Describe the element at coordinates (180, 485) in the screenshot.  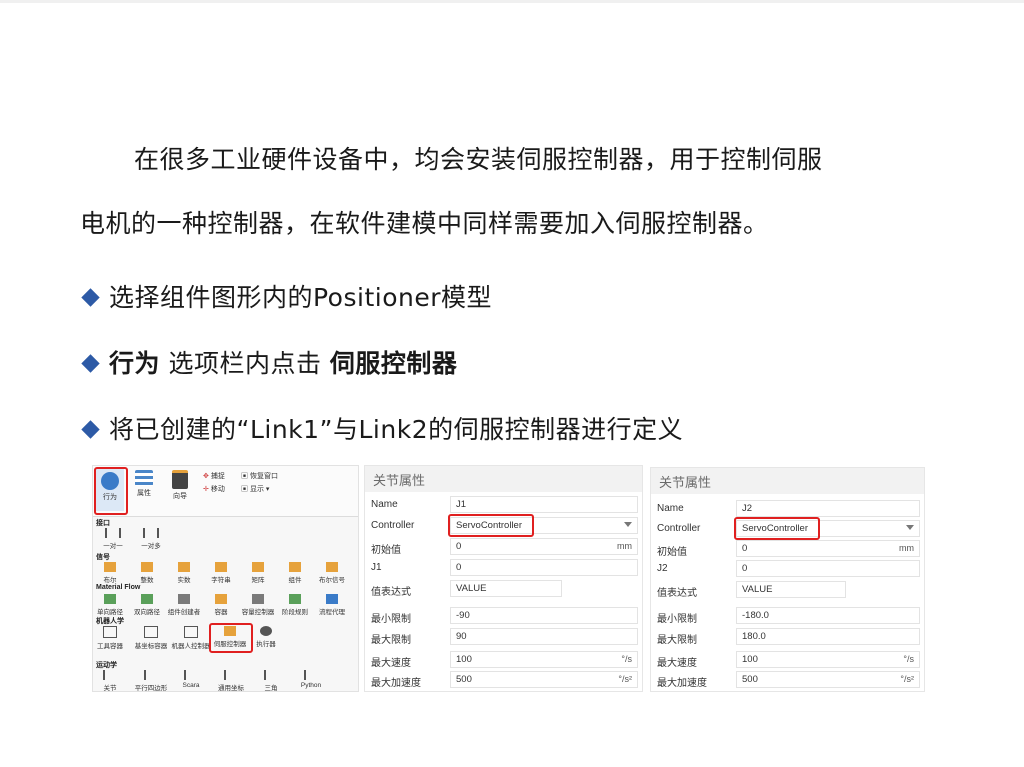
I see `wizard-button: 向导` at that location.